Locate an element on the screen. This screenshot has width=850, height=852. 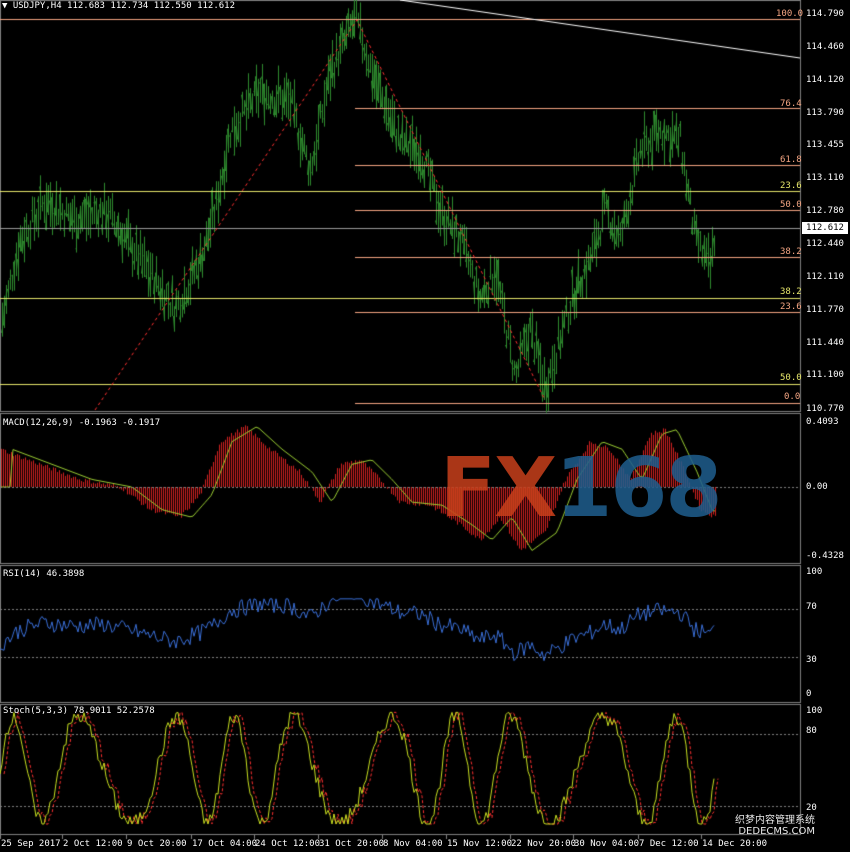
macd-axis-max: 0.4093 is located at coordinates (822, 422).